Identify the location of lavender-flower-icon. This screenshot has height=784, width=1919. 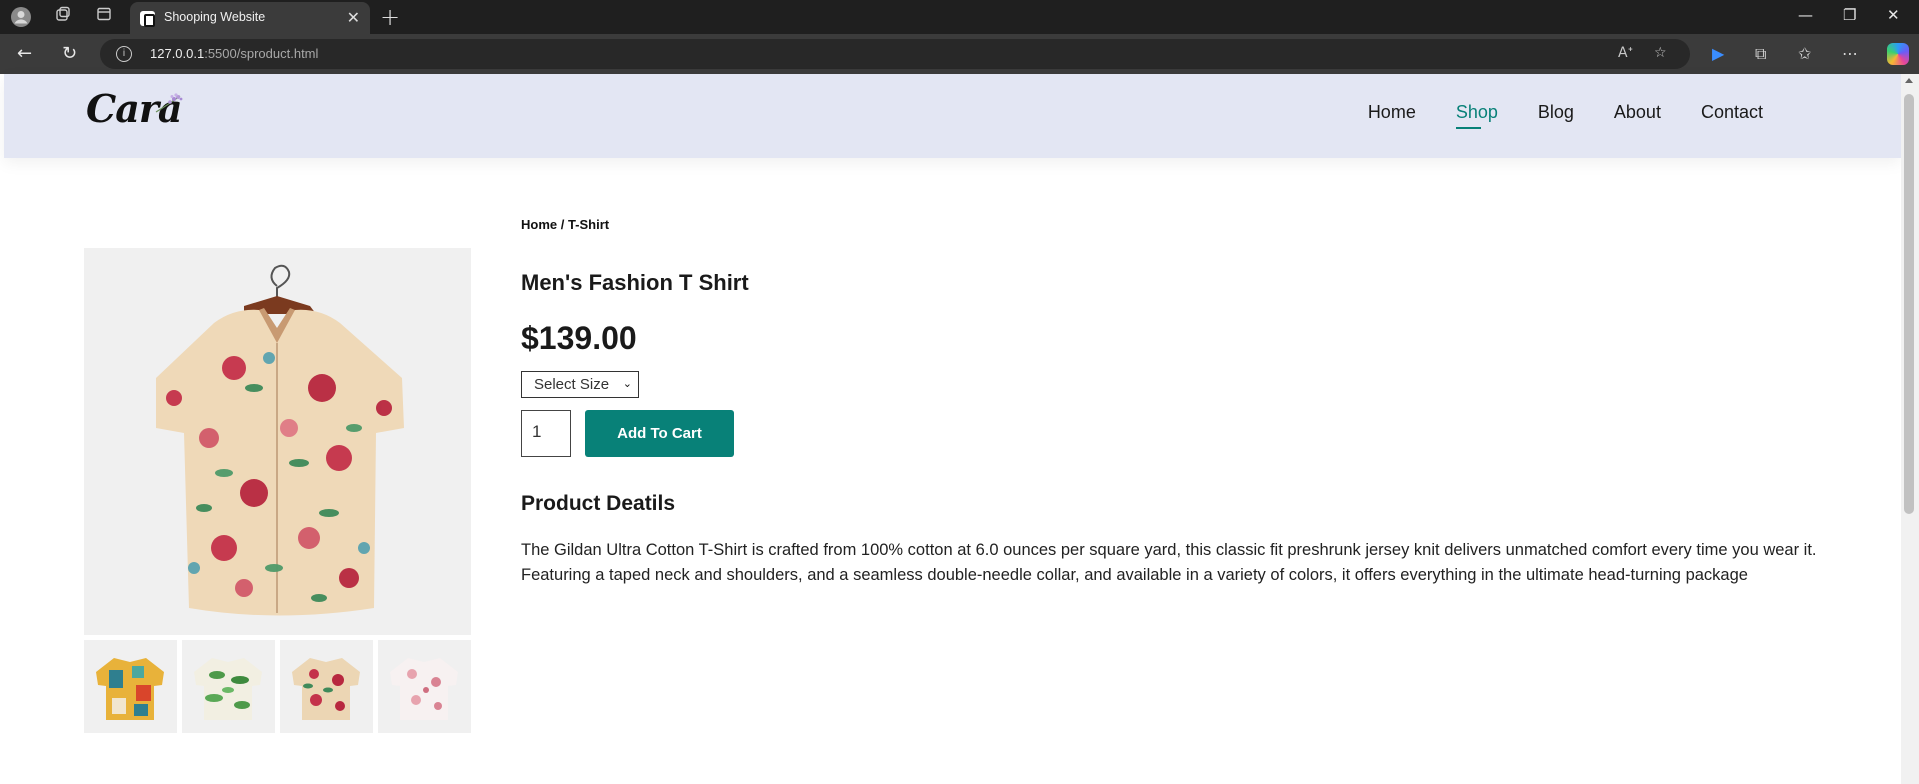
(169, 103).